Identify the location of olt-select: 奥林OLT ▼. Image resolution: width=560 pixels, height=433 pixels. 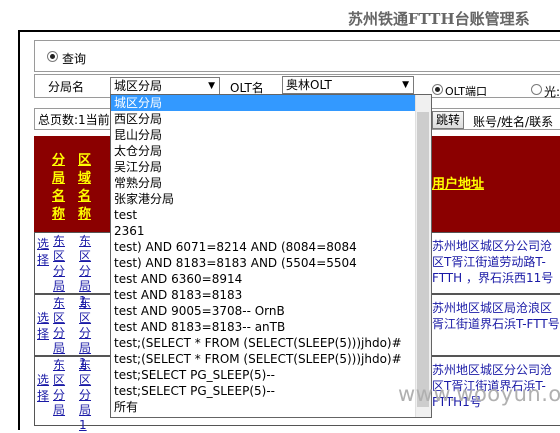
(348, 85).